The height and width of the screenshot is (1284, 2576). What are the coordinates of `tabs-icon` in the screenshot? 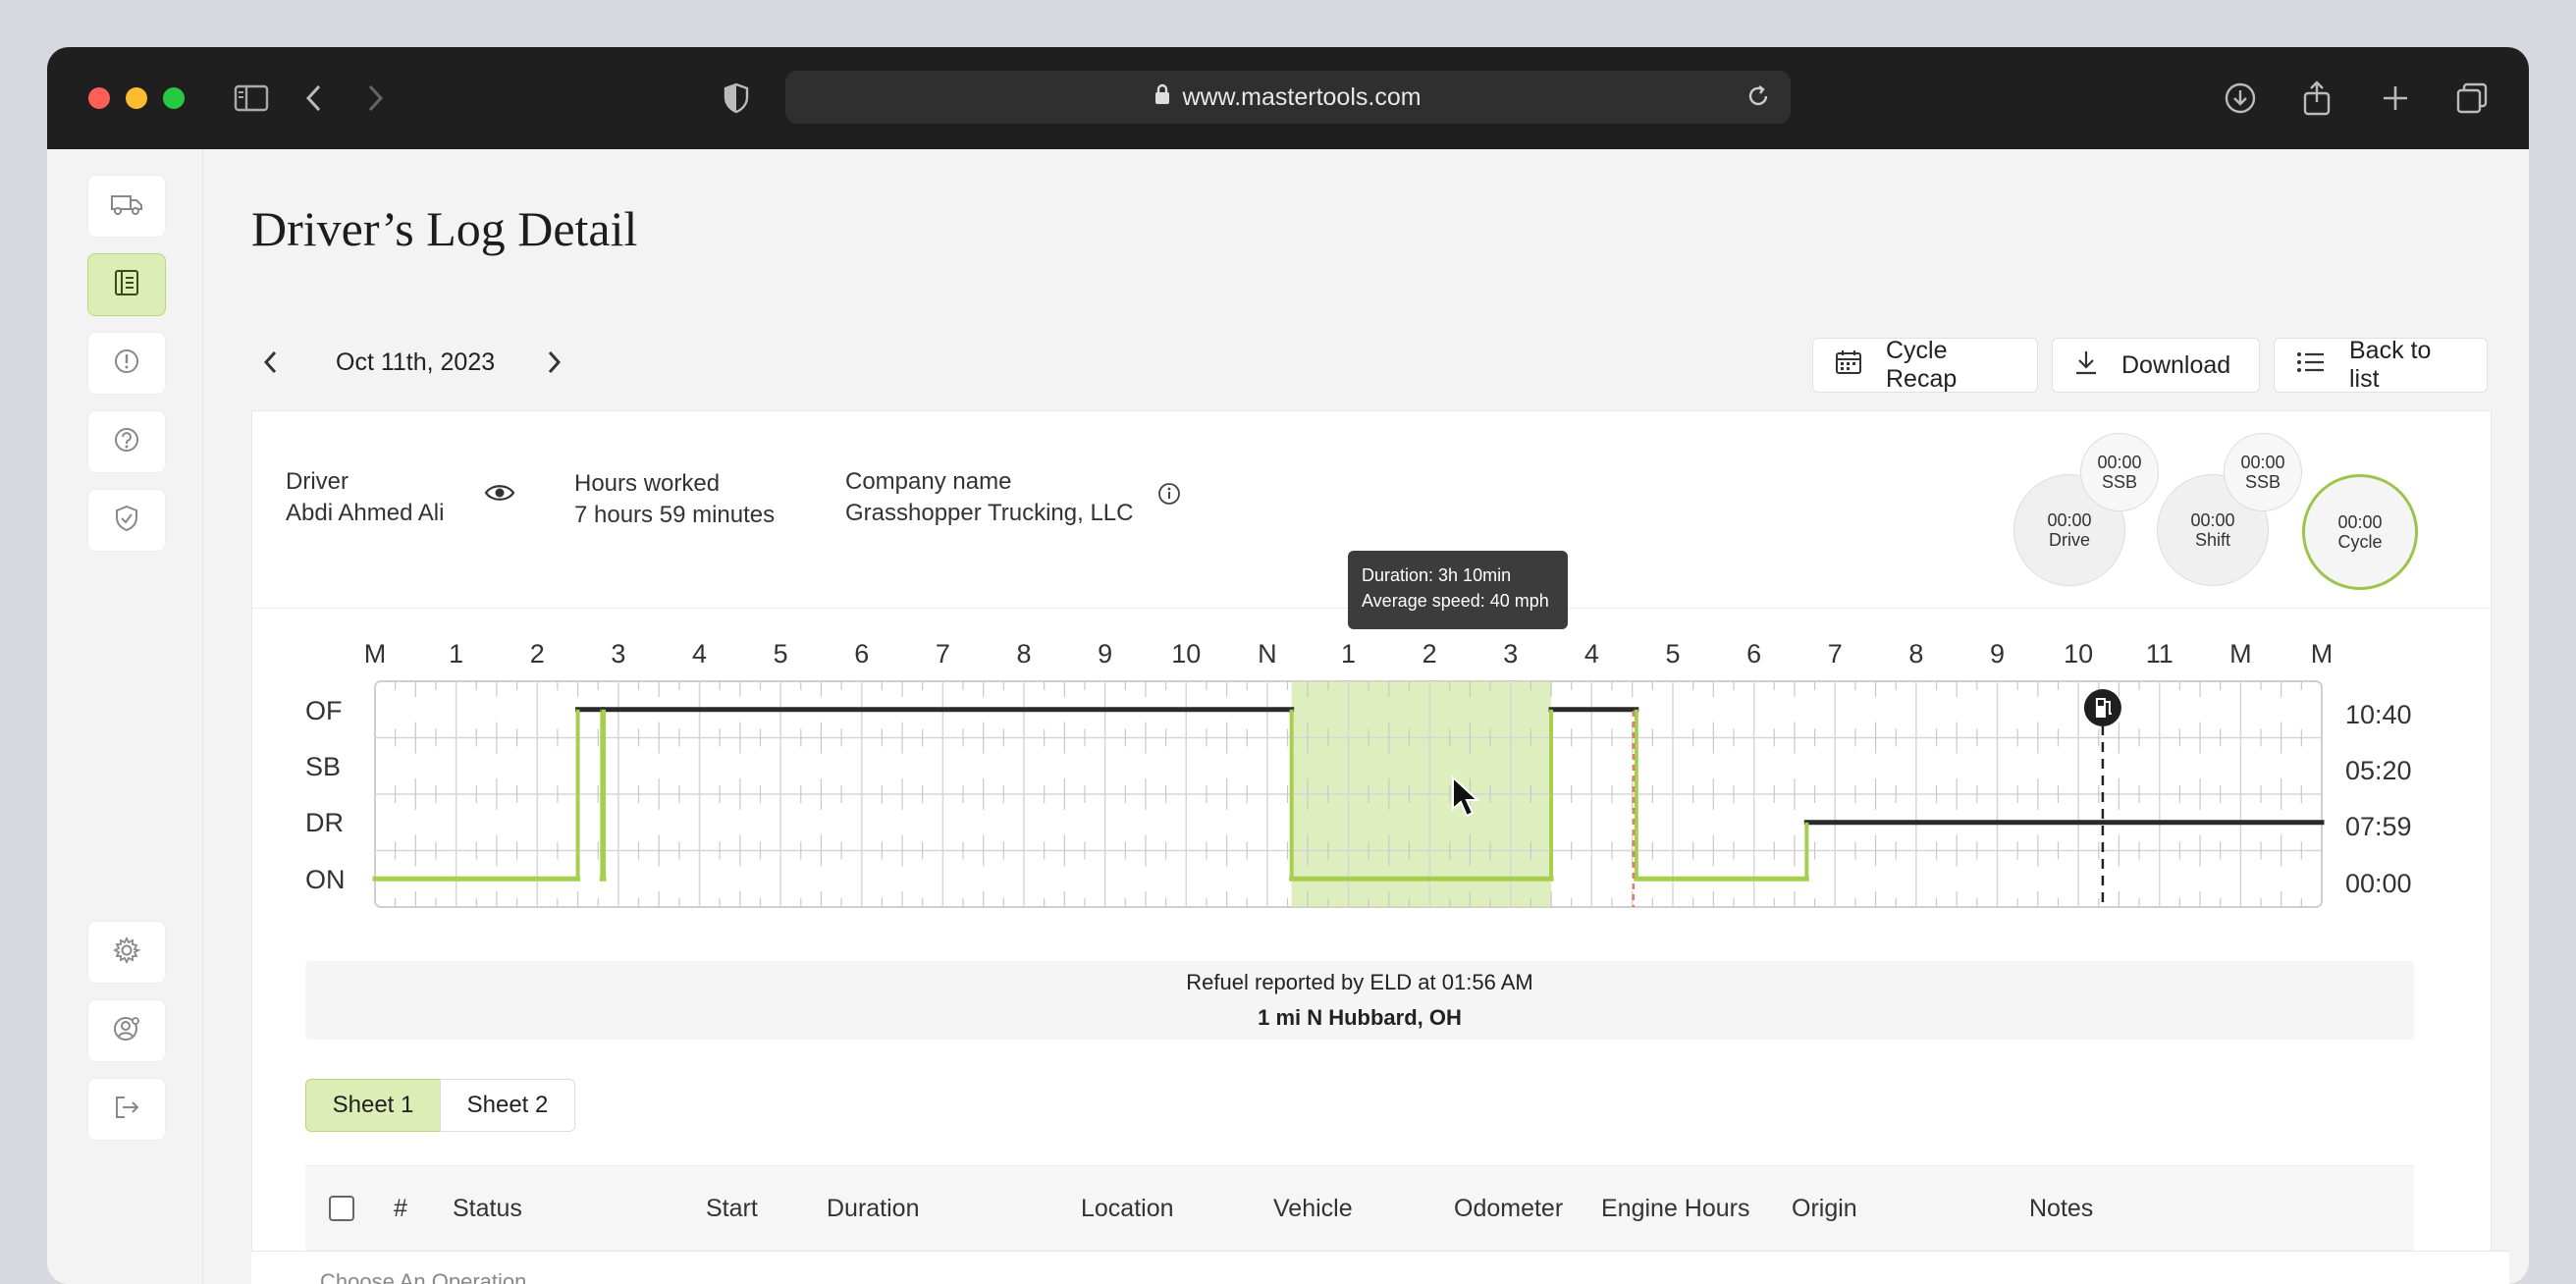 It's located at (2472, 98).